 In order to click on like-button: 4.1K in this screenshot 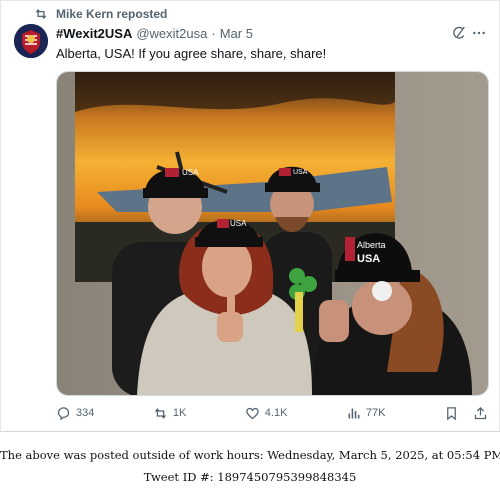, I will do `click(266, 413)`.